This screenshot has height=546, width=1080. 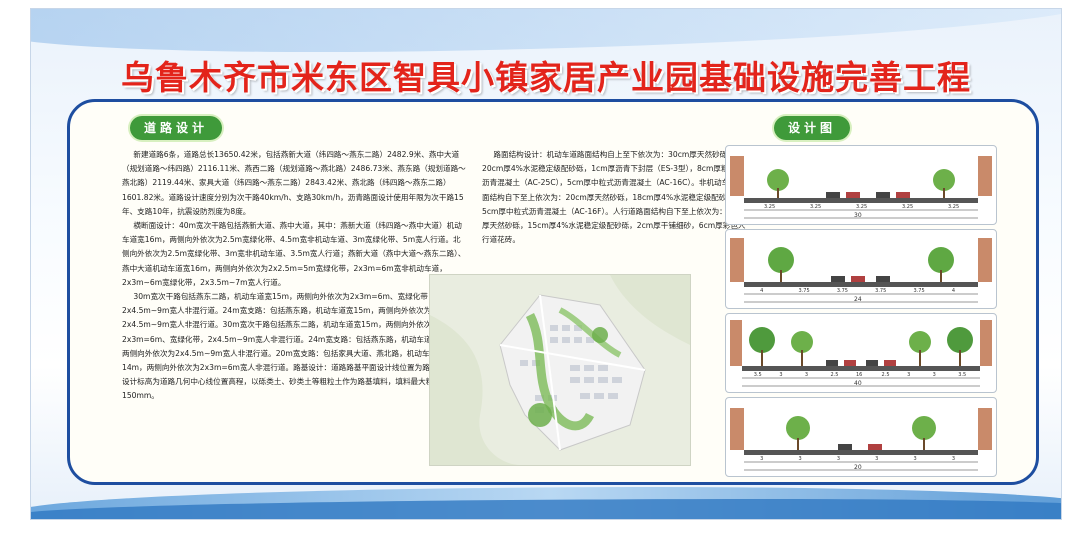 I want to click on design-drawings-tag: 设计图, so click(x=812, y=128).